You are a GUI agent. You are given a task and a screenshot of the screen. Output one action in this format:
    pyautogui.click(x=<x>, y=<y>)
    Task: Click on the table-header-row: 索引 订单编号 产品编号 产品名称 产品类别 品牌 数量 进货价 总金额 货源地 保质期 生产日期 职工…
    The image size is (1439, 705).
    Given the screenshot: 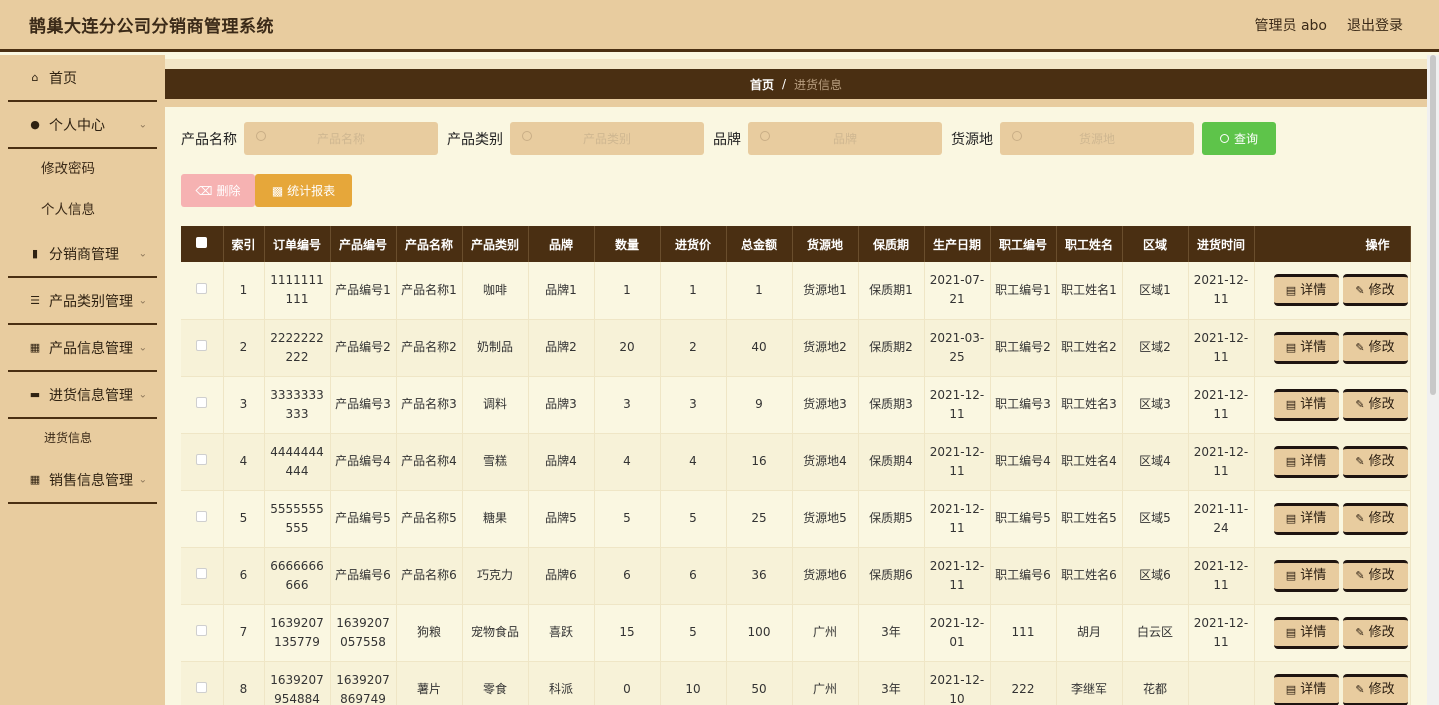 What is the action you would take?
    pyautogui.click(x=796, y=244)
    